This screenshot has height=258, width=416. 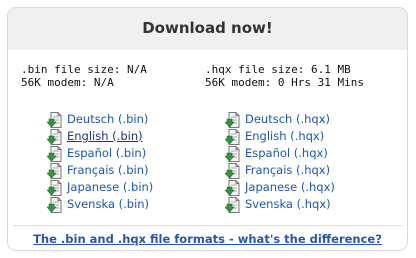 What do you see at coordinates (107, 119) in the screenshot?
I see `bin-download-link: Deutsch (.bin)` at bounding box center [107, 119].